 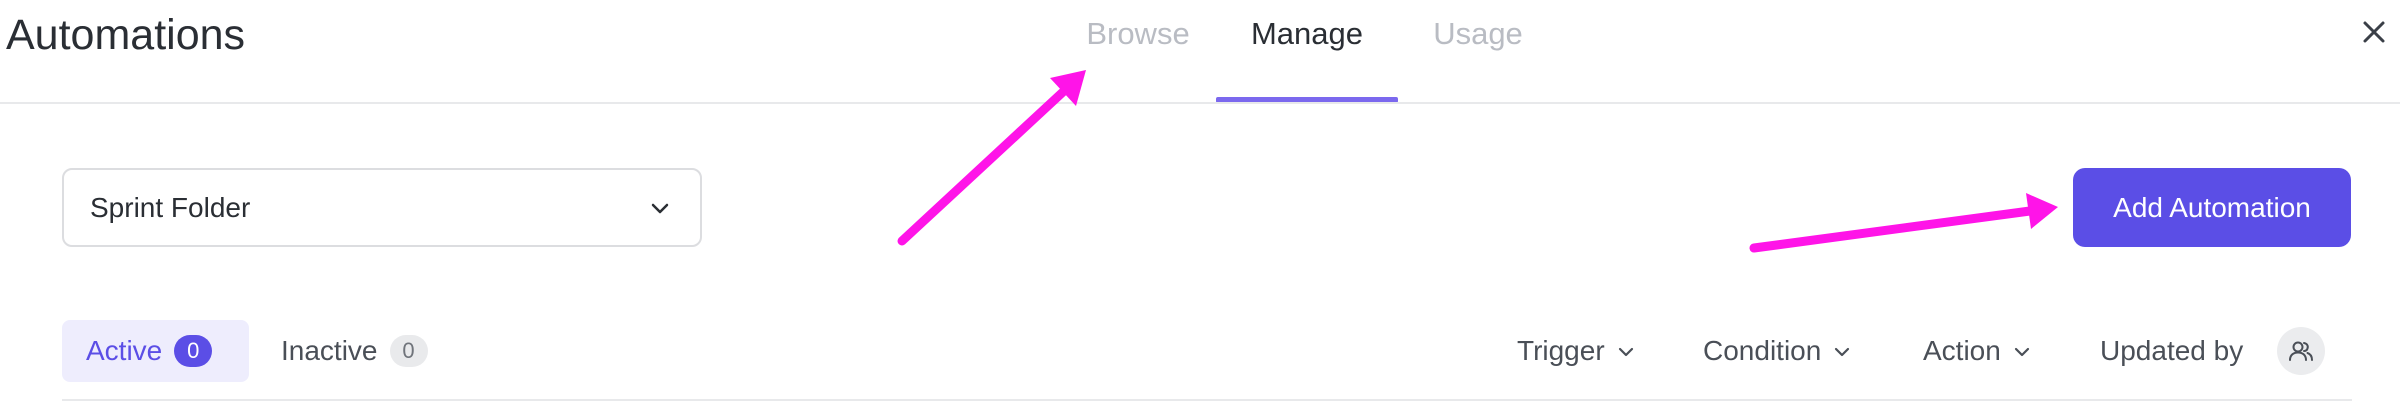 What do you see at coordinates (382, 207) in the screenshot?
I see `folder-select: Sprint Folder` at bounding box center [382, 207].